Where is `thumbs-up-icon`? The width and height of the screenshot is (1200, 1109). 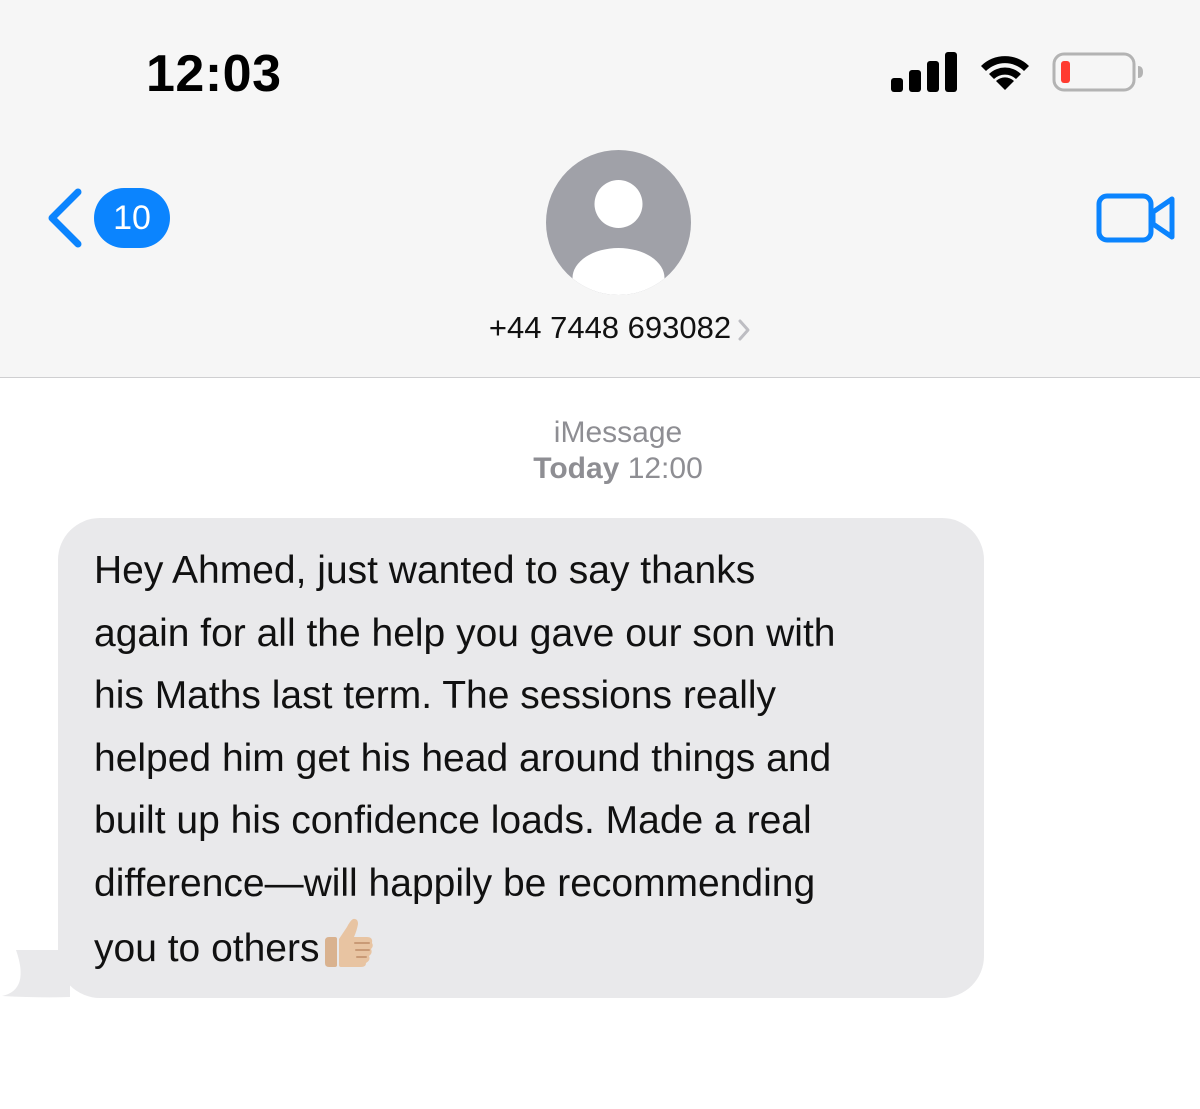
thumbs-up-icon is located at coordinates (349, 942).